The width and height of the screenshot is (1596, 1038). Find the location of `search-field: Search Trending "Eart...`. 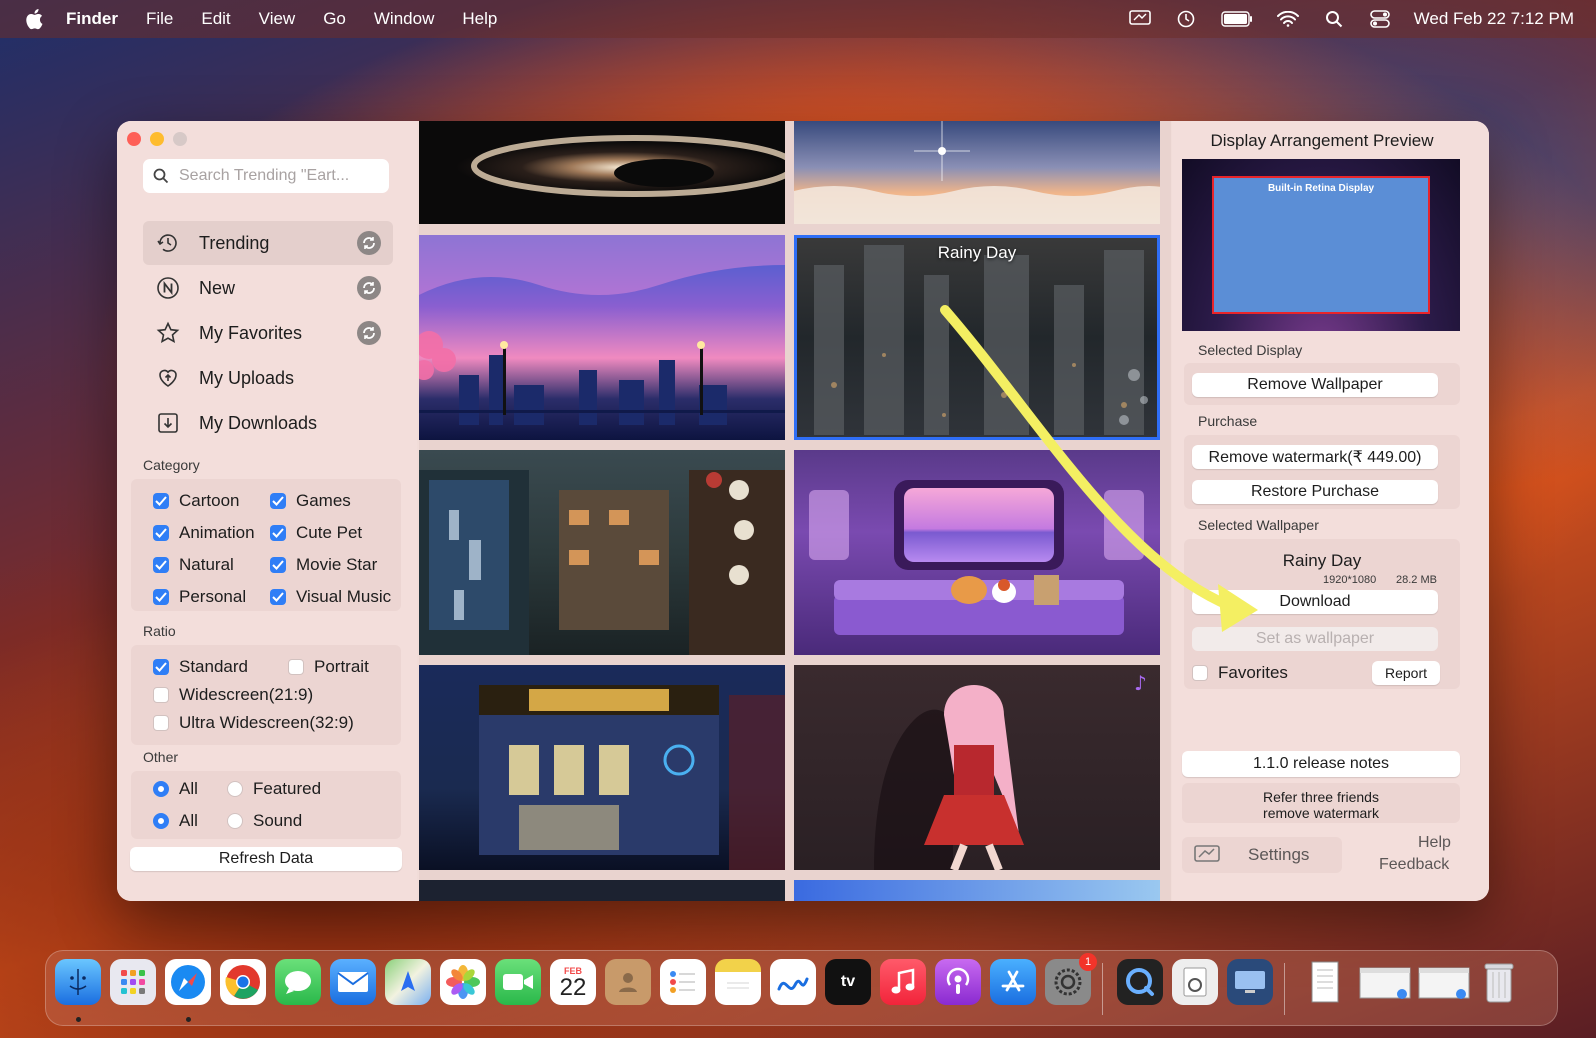

search-field: Search Trending "Eart... is located at coordinates (266, 176).